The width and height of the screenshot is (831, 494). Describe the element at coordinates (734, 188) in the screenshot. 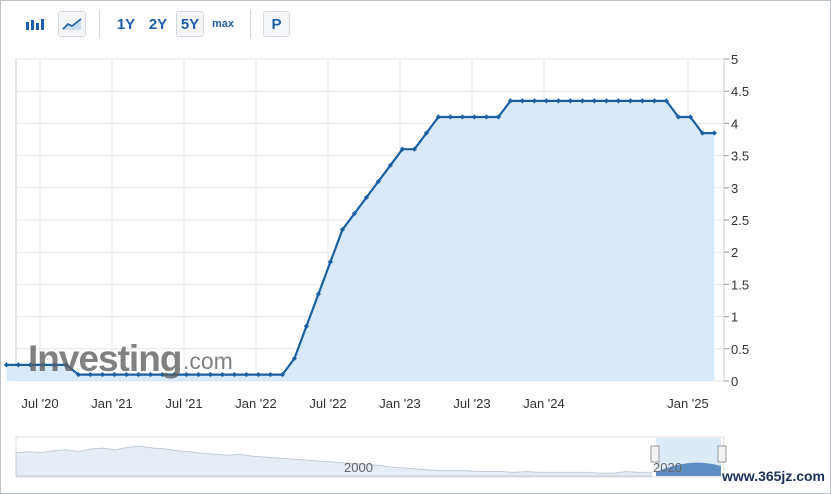

I see `y-tick-label: 3` at that location.